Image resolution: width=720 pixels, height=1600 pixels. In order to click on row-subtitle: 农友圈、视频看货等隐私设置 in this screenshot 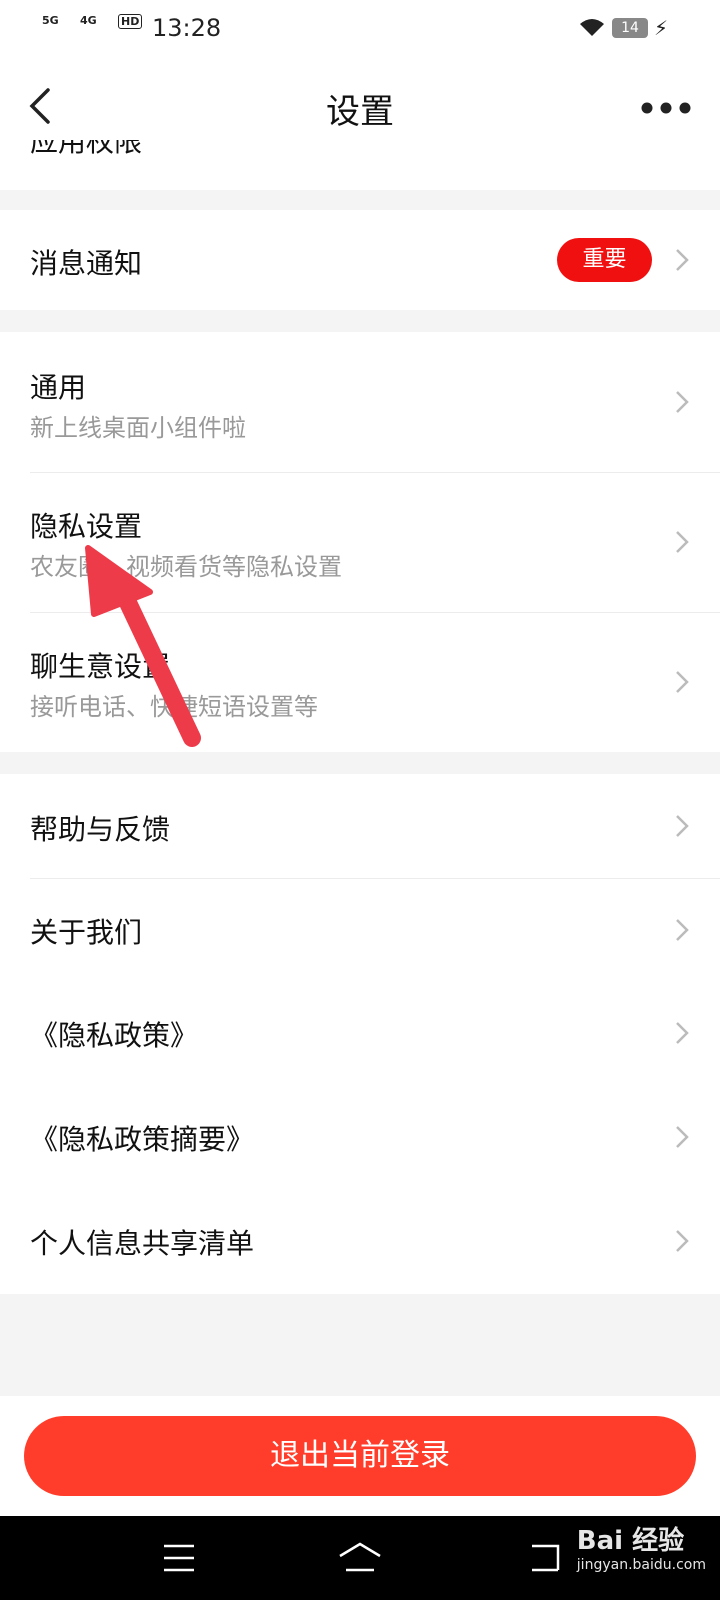, I will do `click(186, 567)`.